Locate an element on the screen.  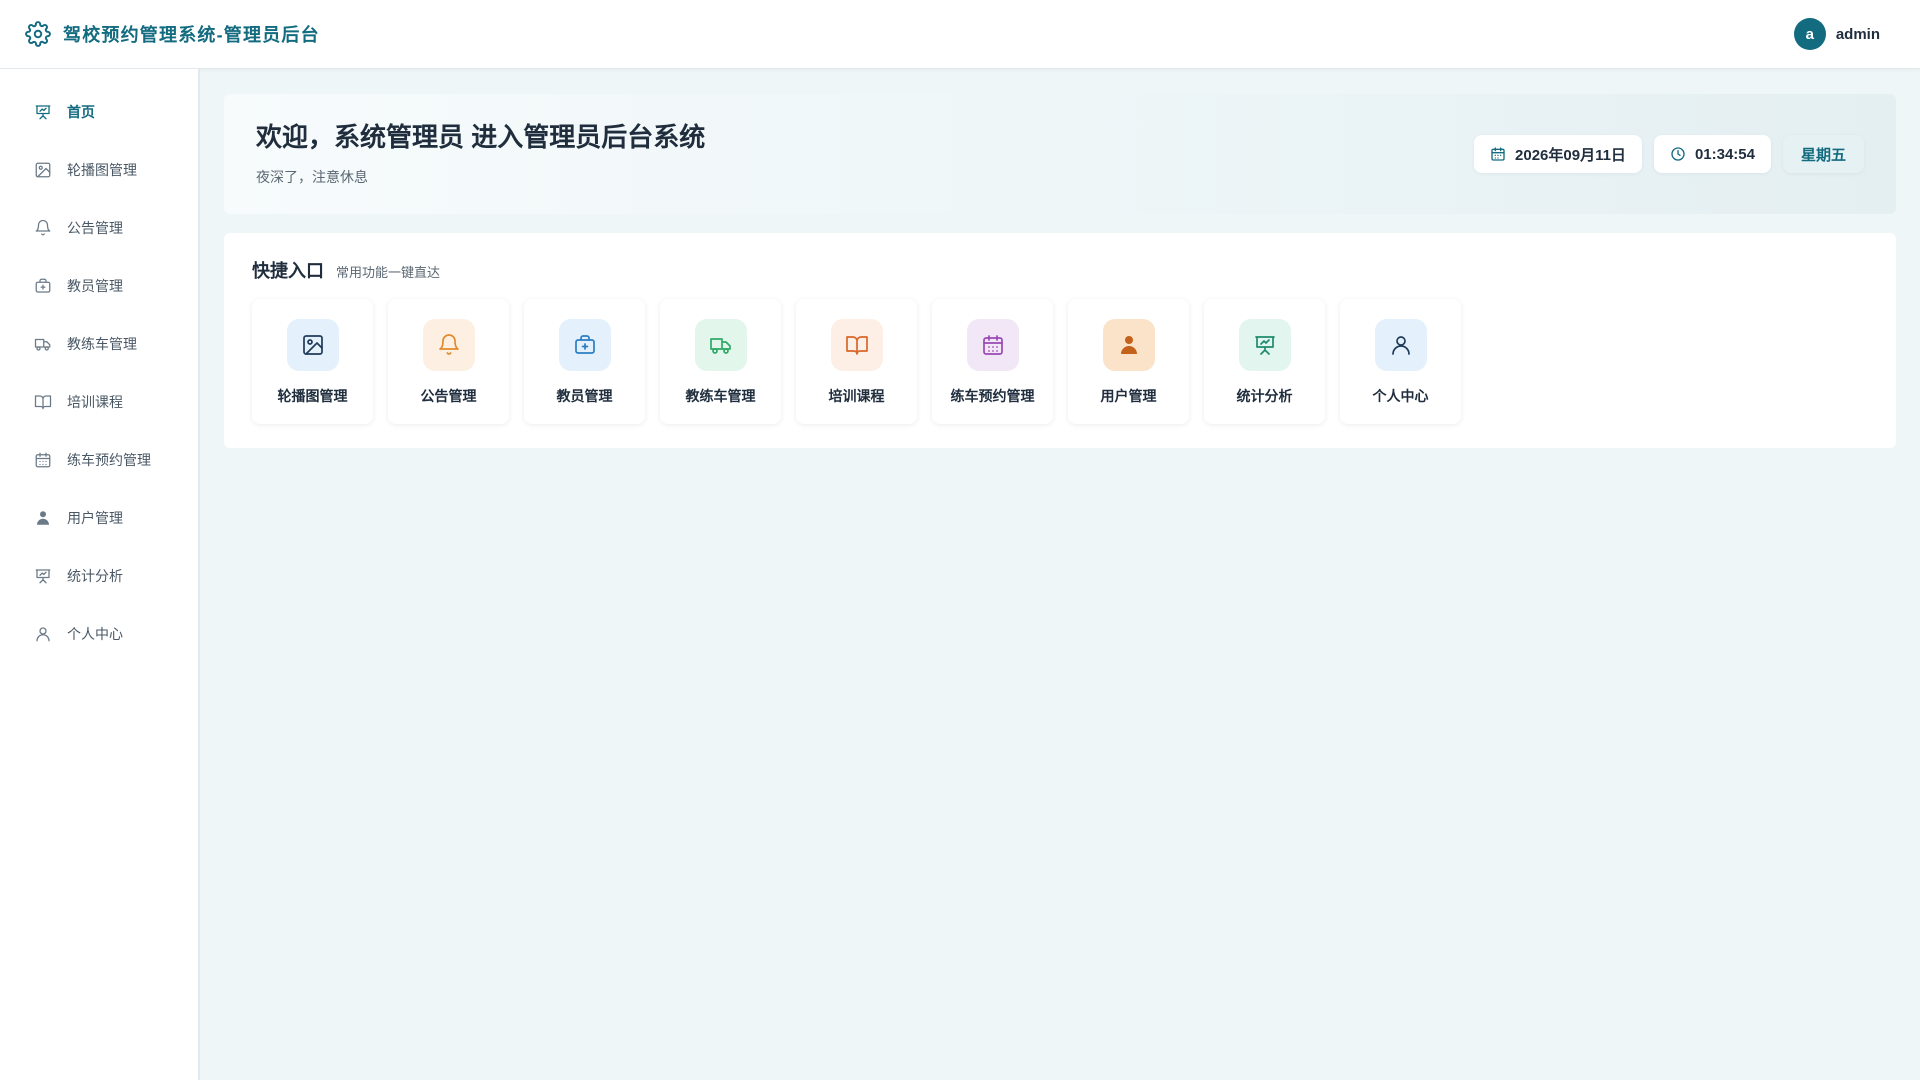
quick-card-stats: 统计分析 is located at coordinates (1264, 361).